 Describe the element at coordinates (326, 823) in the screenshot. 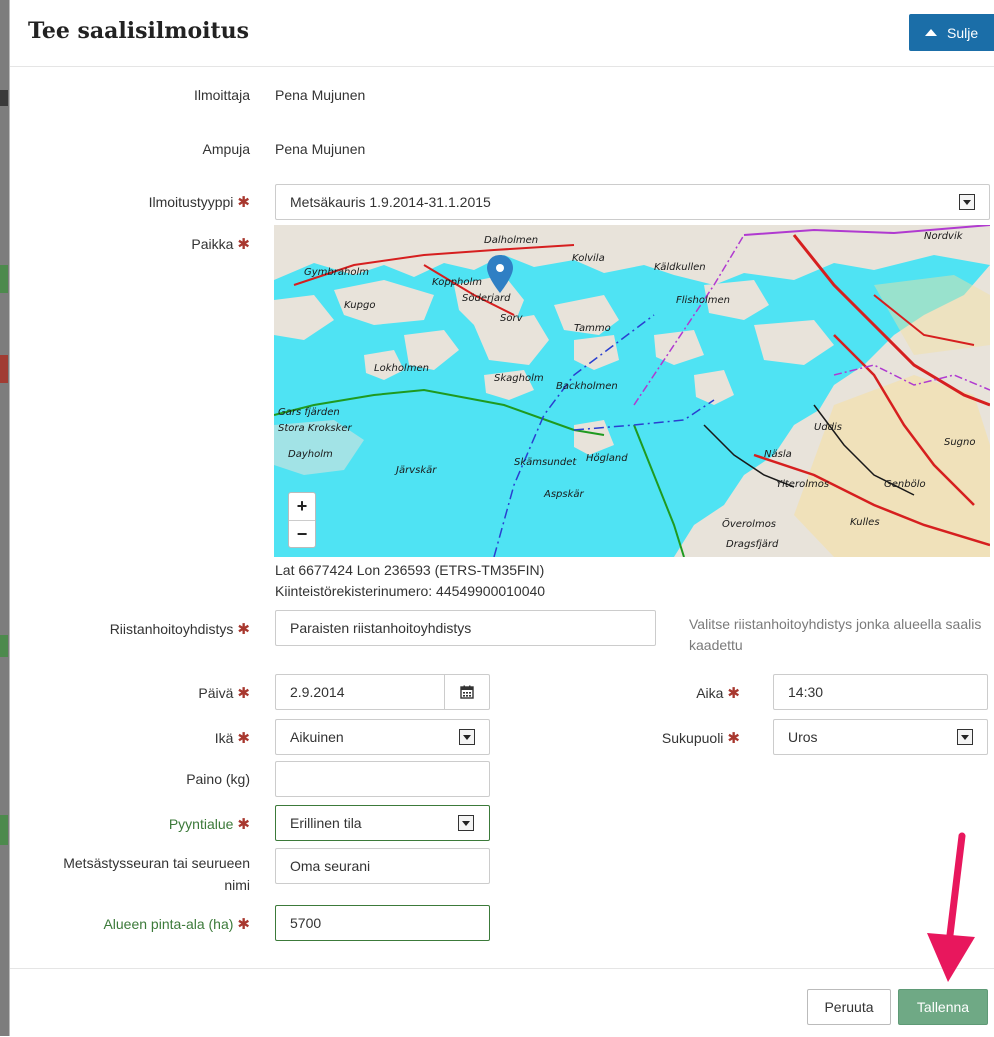

I see `hunting-area-selected: Erillinen tila` at that location.